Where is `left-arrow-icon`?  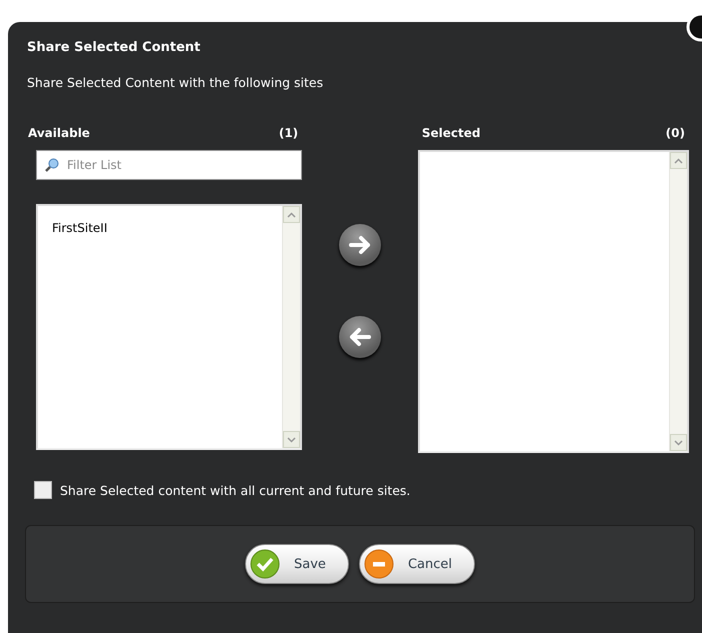
left-arrow-icon is located at coordinates (360, 337).